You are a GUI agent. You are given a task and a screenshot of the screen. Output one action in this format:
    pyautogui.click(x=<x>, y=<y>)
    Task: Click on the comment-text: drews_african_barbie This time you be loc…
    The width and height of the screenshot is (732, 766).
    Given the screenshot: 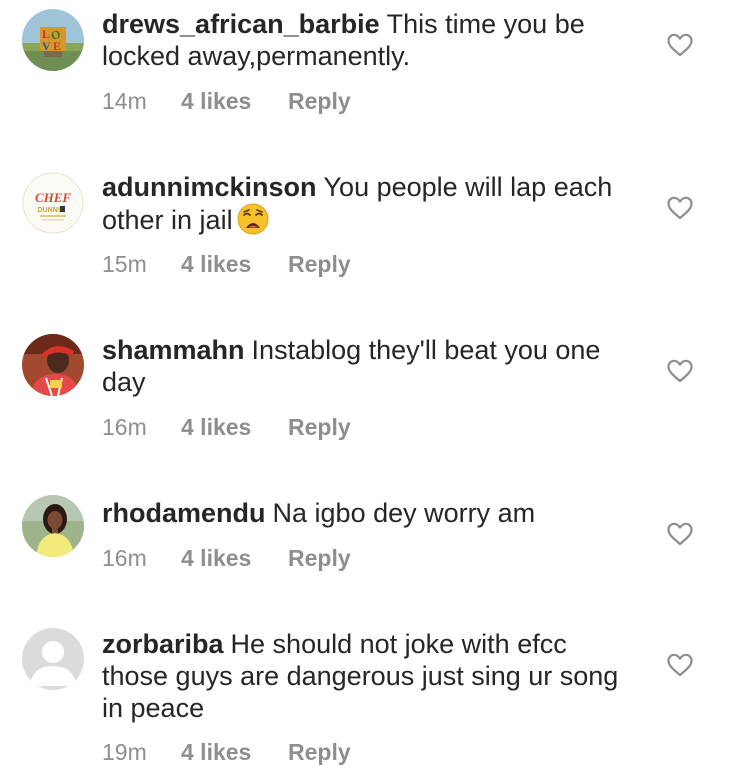 What is the action you would take?
    pyautogui.click(x=362, y=40)
    